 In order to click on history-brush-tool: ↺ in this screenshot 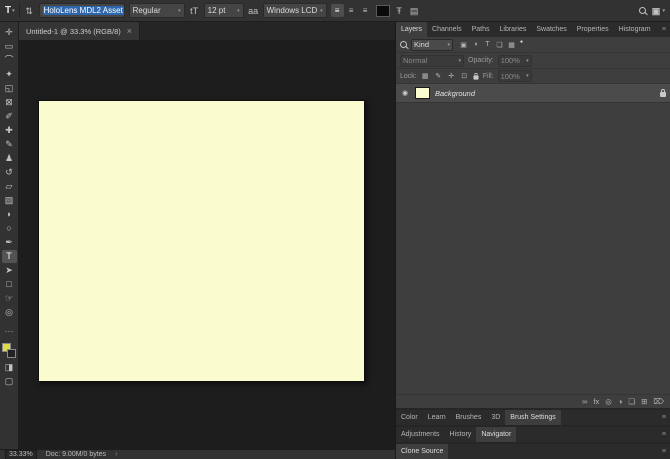, I will do `click(9, 172)`.